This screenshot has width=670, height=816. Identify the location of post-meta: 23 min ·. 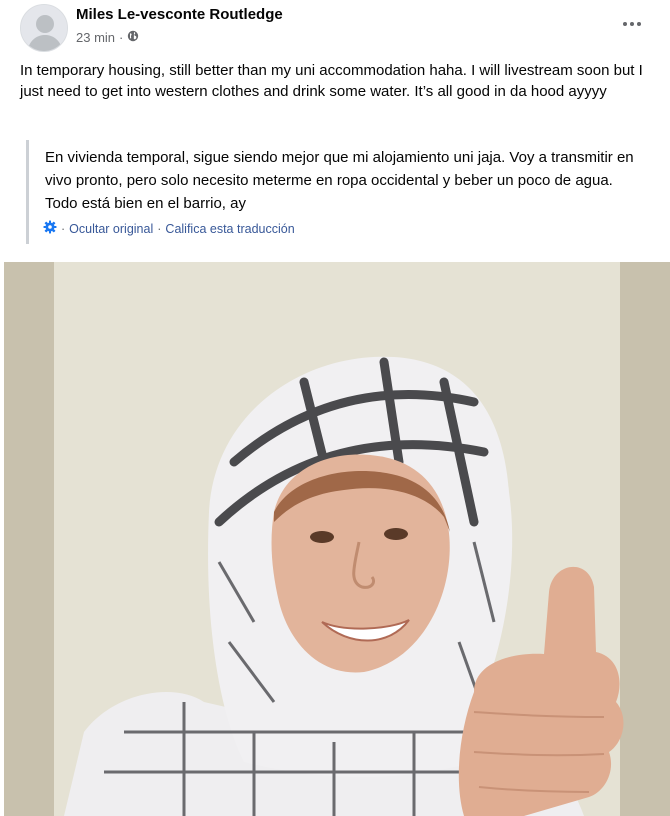
(107, 37).